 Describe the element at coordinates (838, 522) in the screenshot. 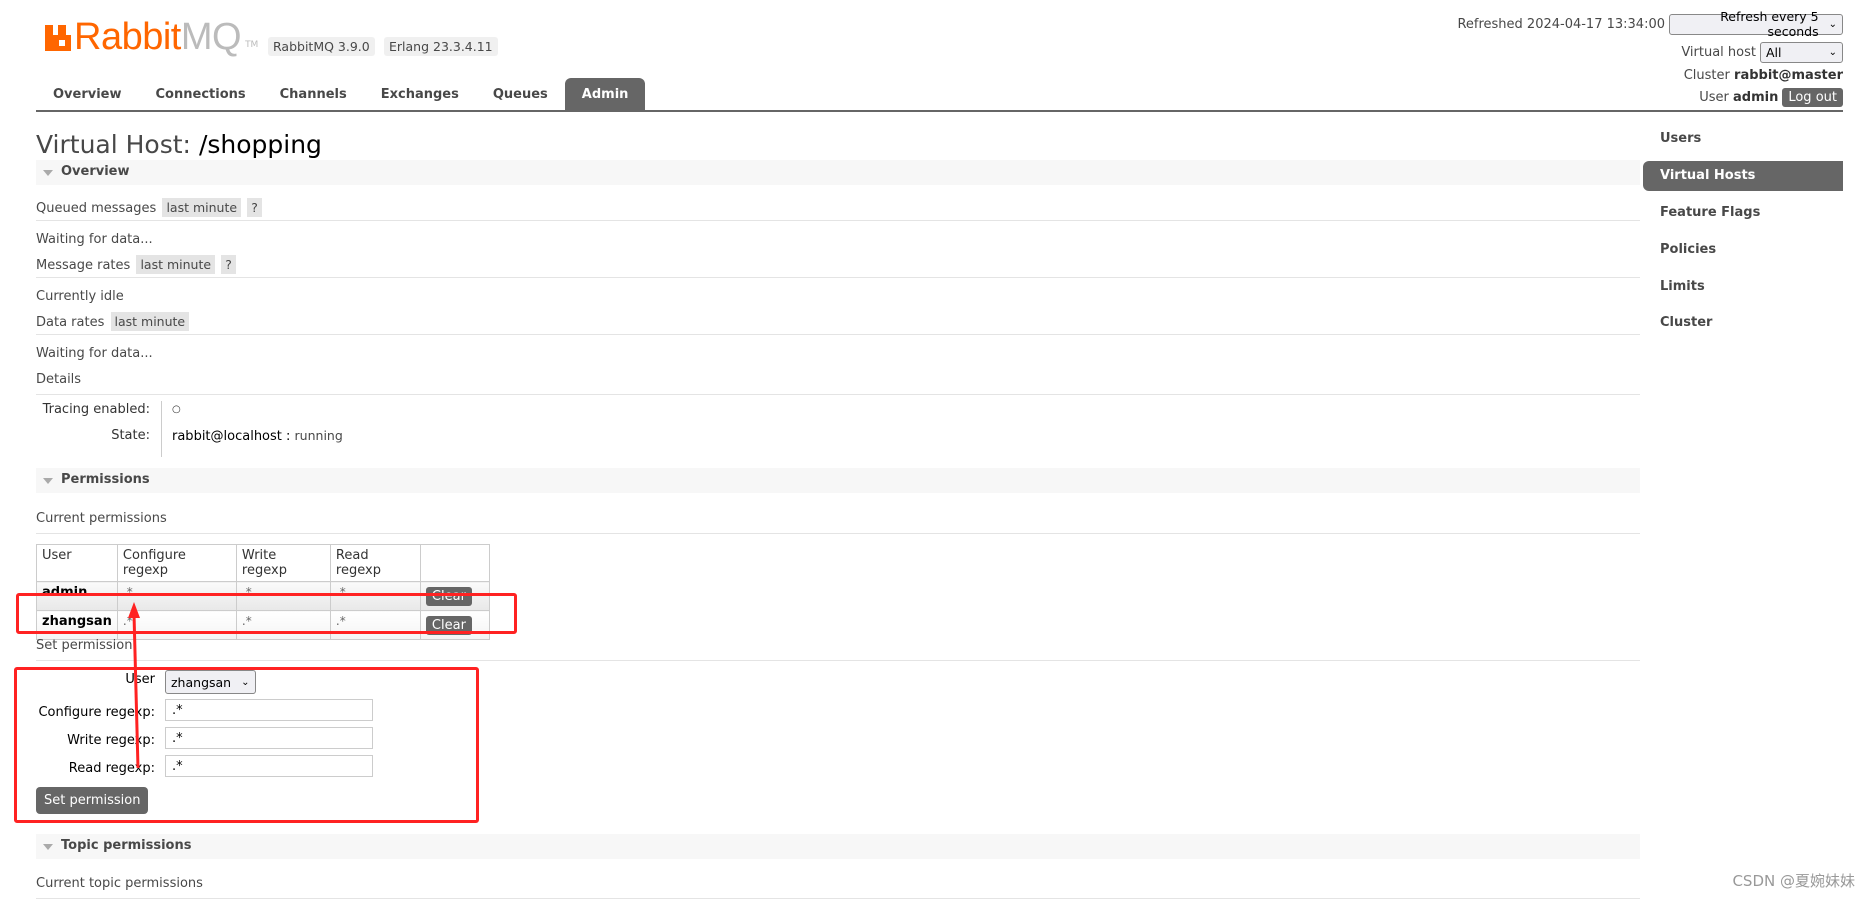

I see `current-permissions-header: Current permissions` at that location.